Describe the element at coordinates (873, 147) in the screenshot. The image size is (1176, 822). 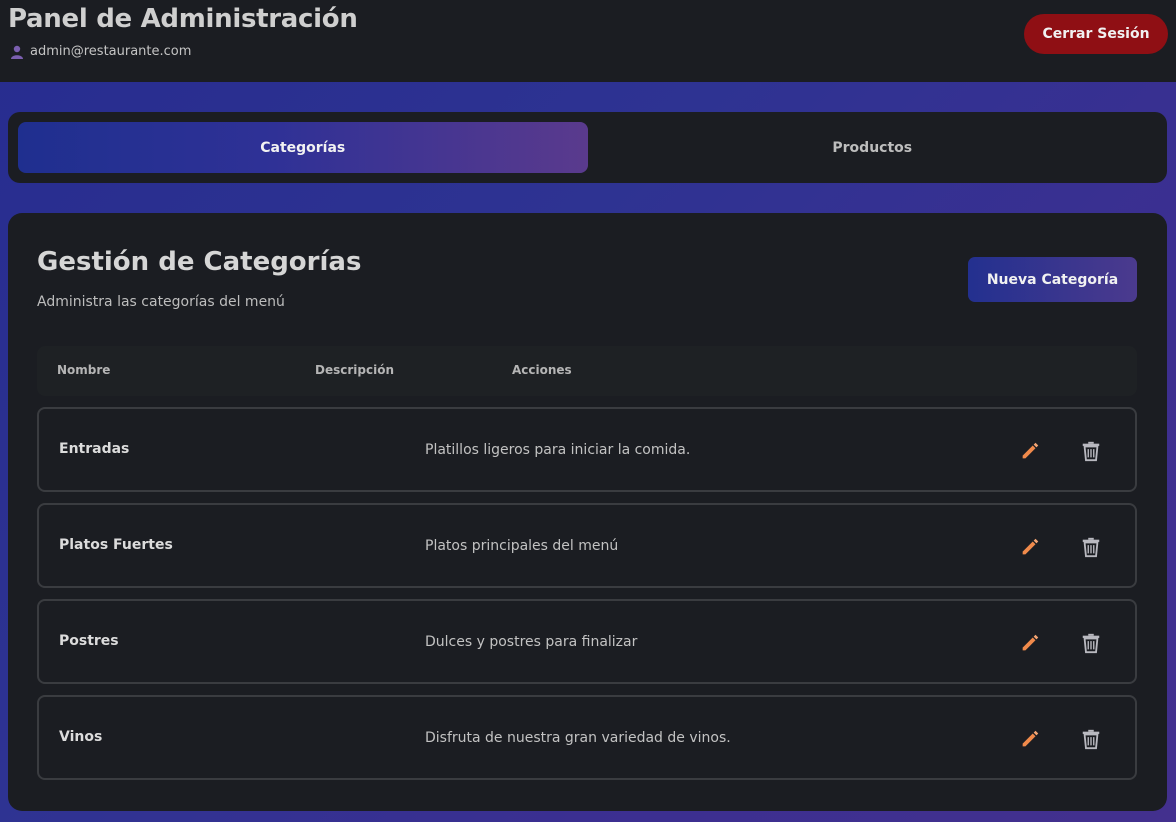
I see `tab-productos: Productos` at that location.